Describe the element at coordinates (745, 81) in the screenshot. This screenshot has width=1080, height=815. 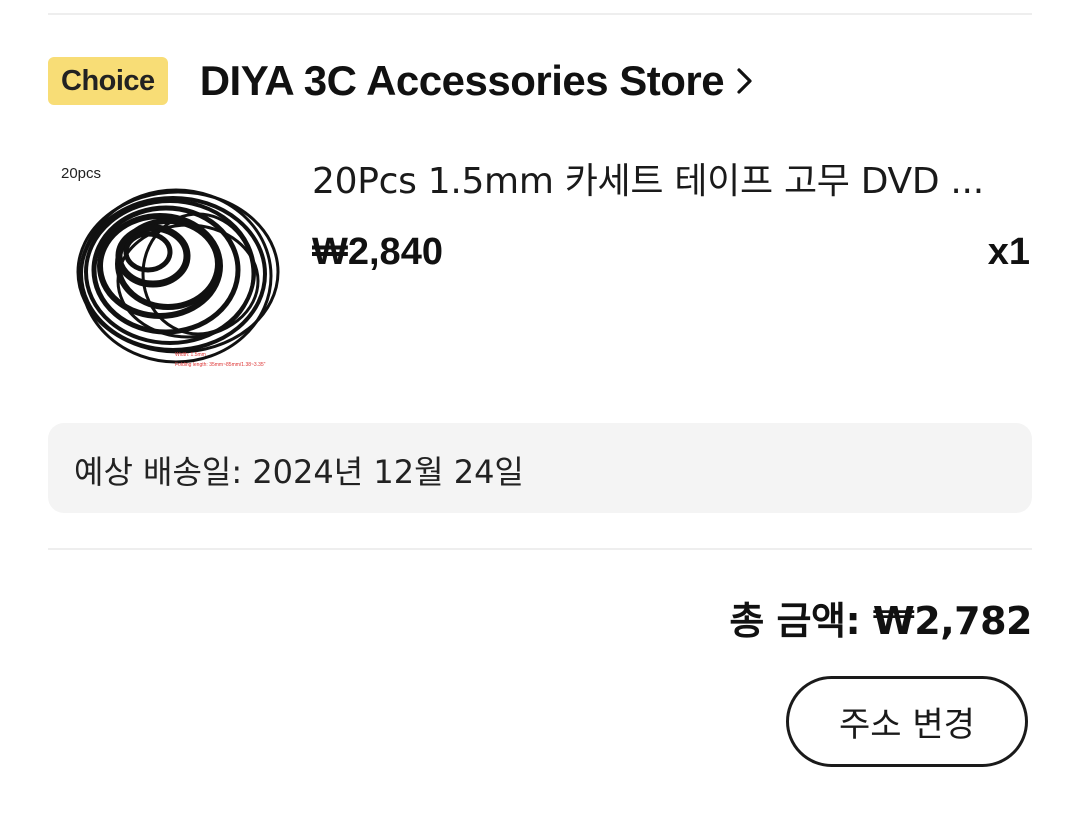
I see `chevron-right-icon` at that location.